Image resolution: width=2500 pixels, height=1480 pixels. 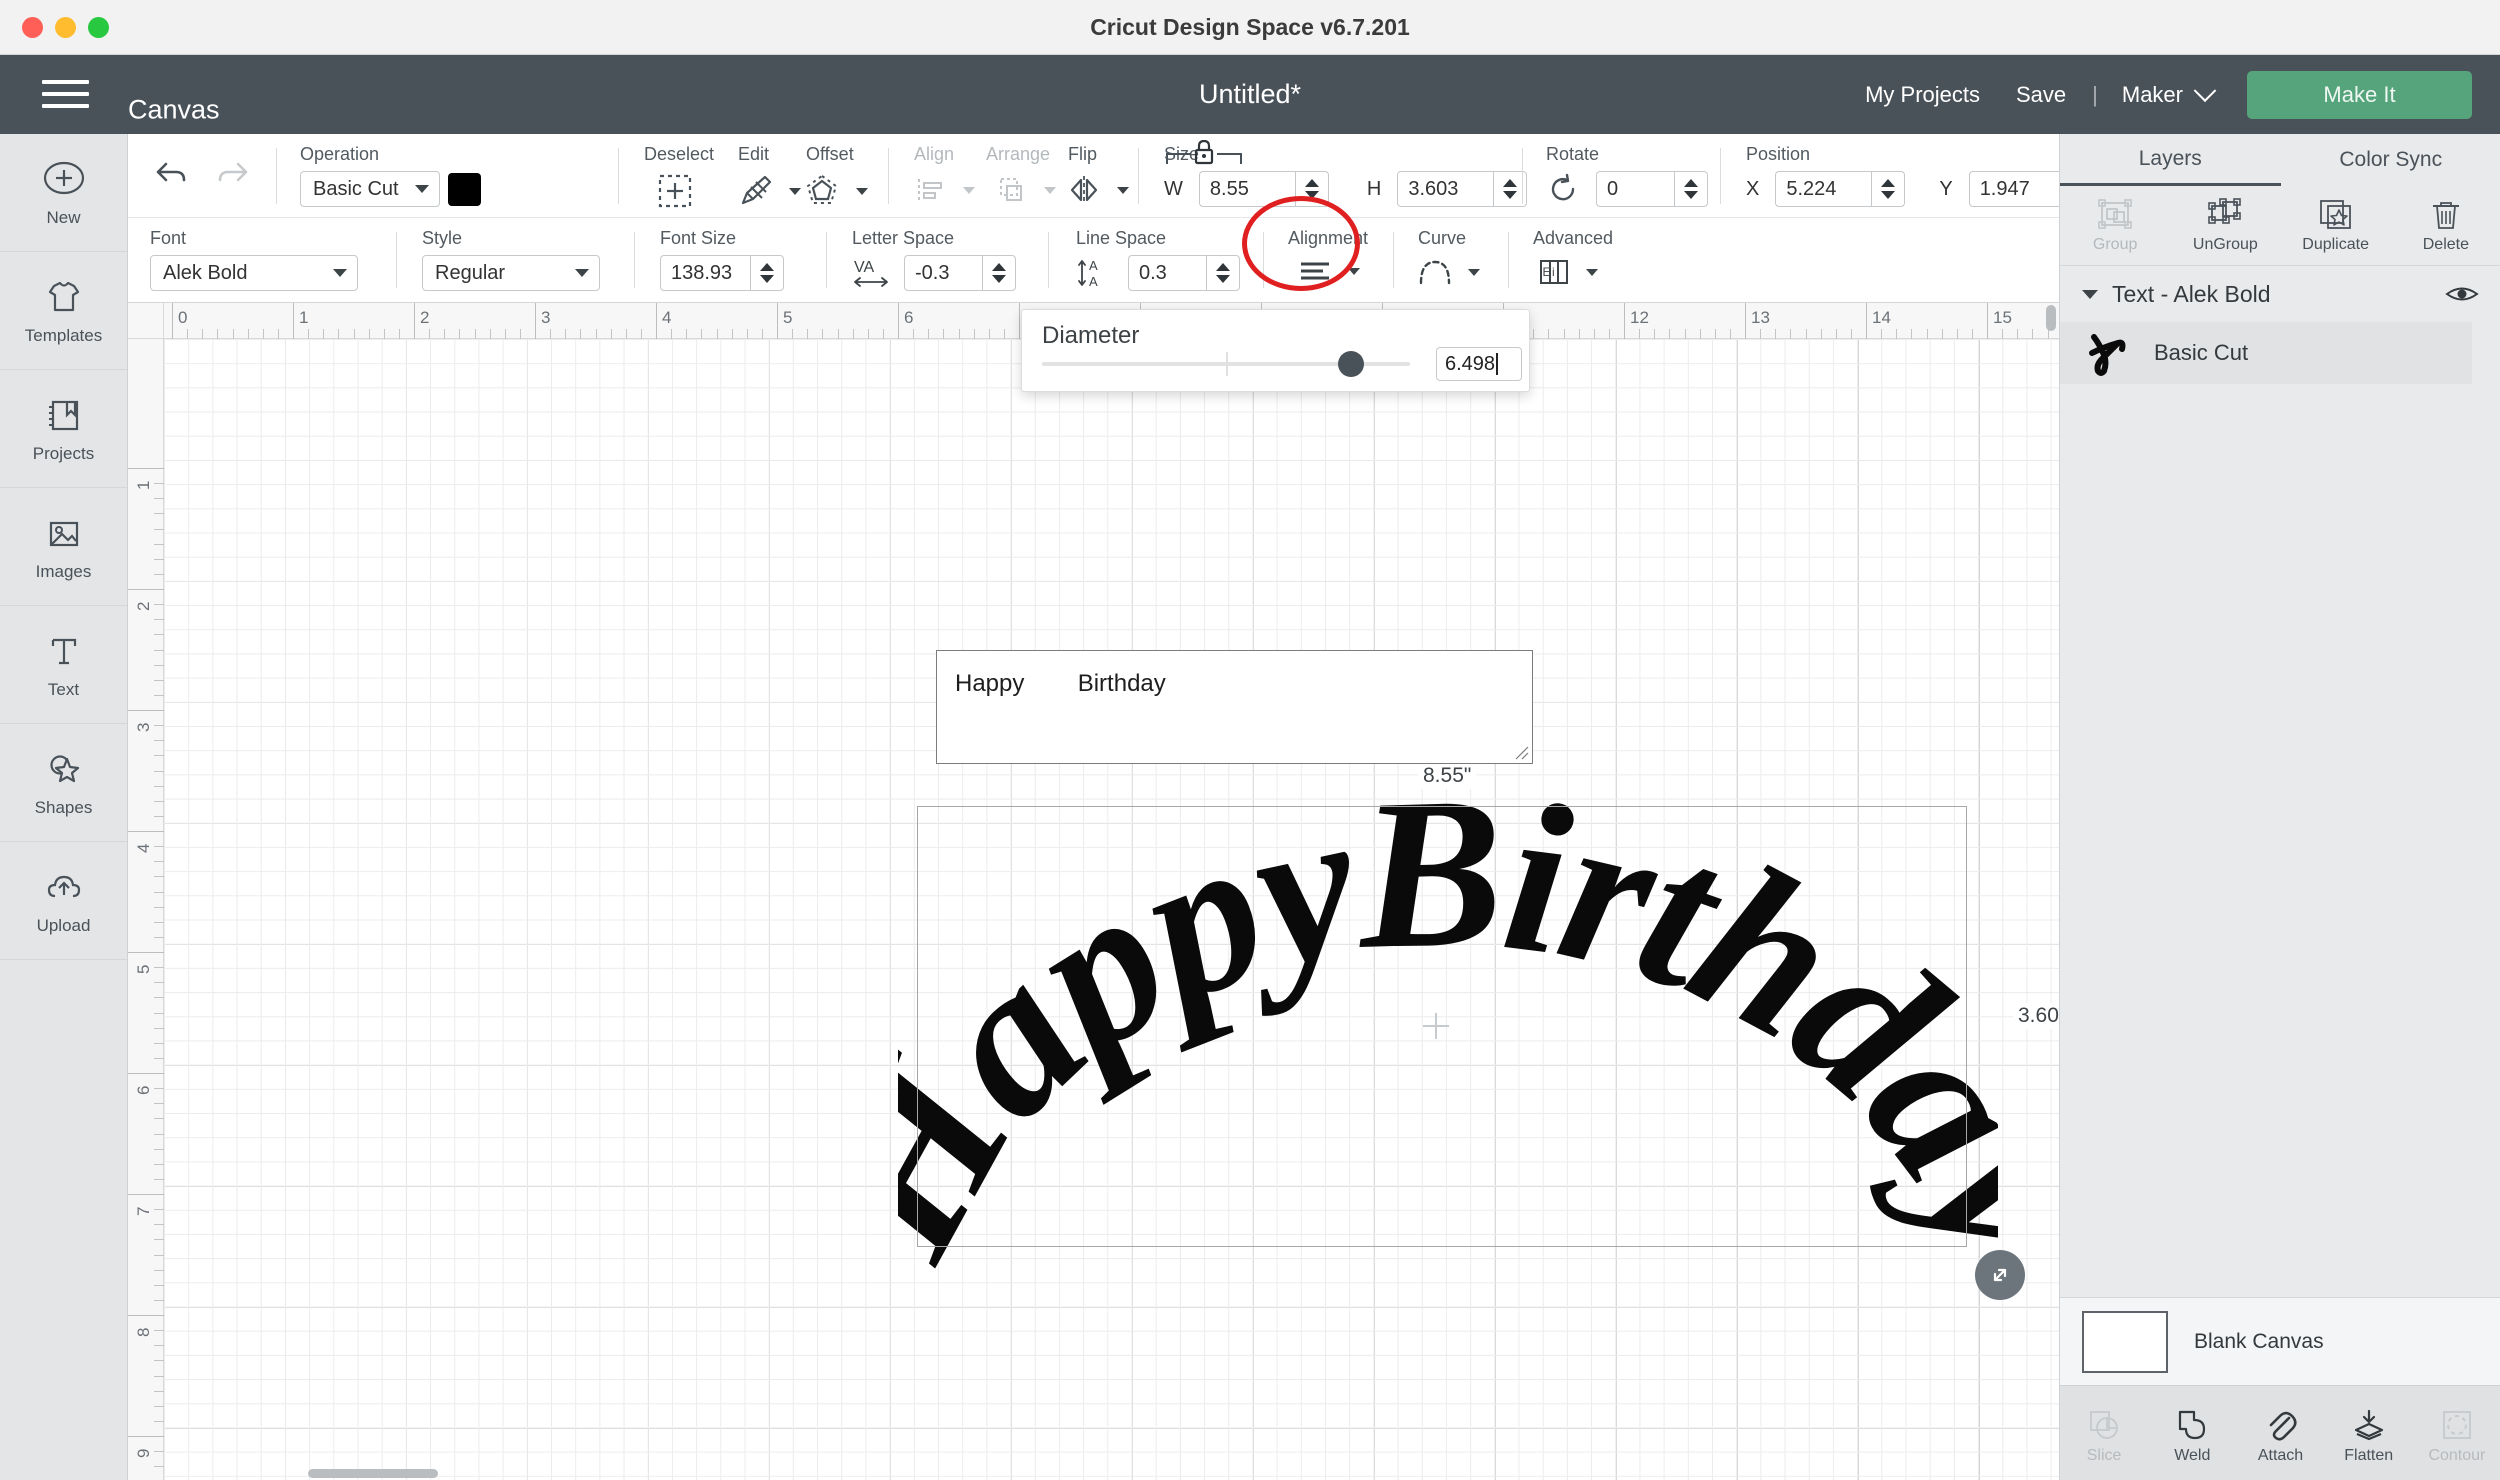 I want to click on redo-icon, so click(x=234, y=173).